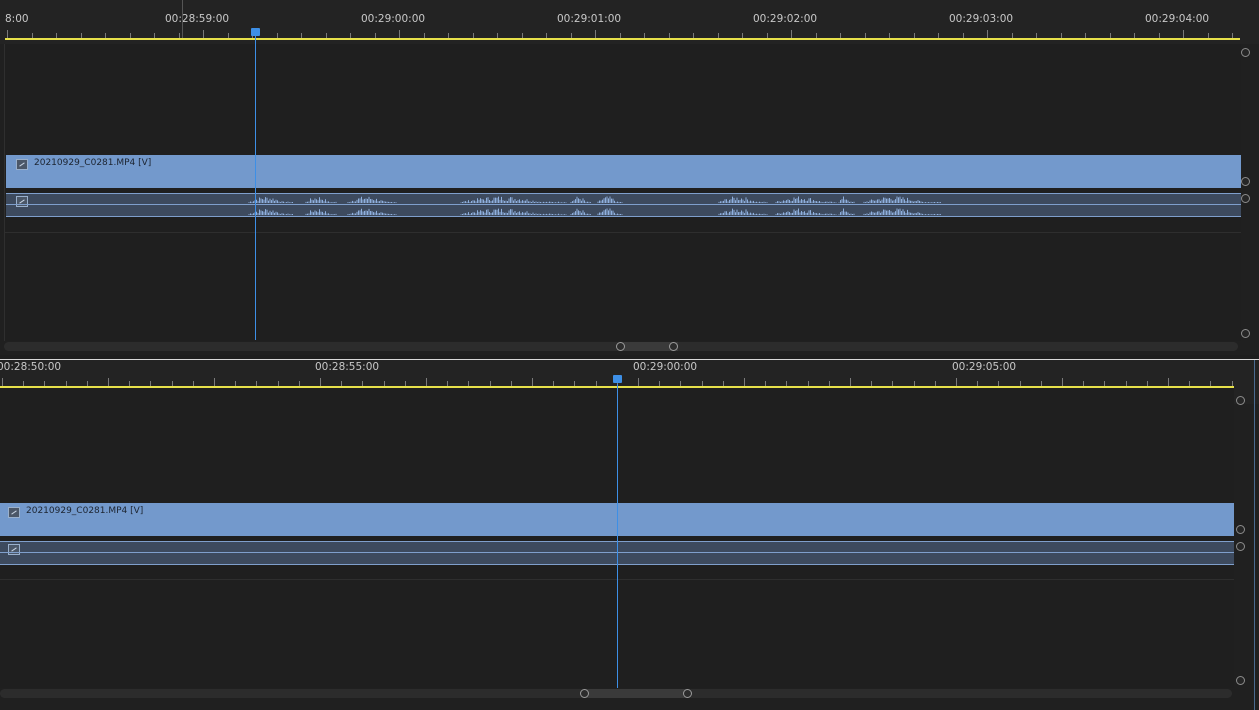 The image size is (1259, 710). I want to click on timecode-label: 00:29:01:00, so click(589, 19).